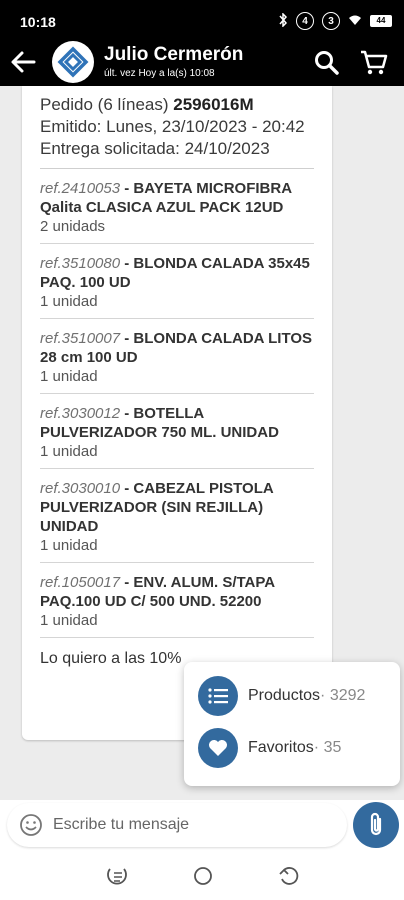 This screenshot has width=404, height=900. Describe the element at coordinates (155, 148) in the screenshot. I see `order-delivery: Entrega solicitada: 24/10/2023` at that location.